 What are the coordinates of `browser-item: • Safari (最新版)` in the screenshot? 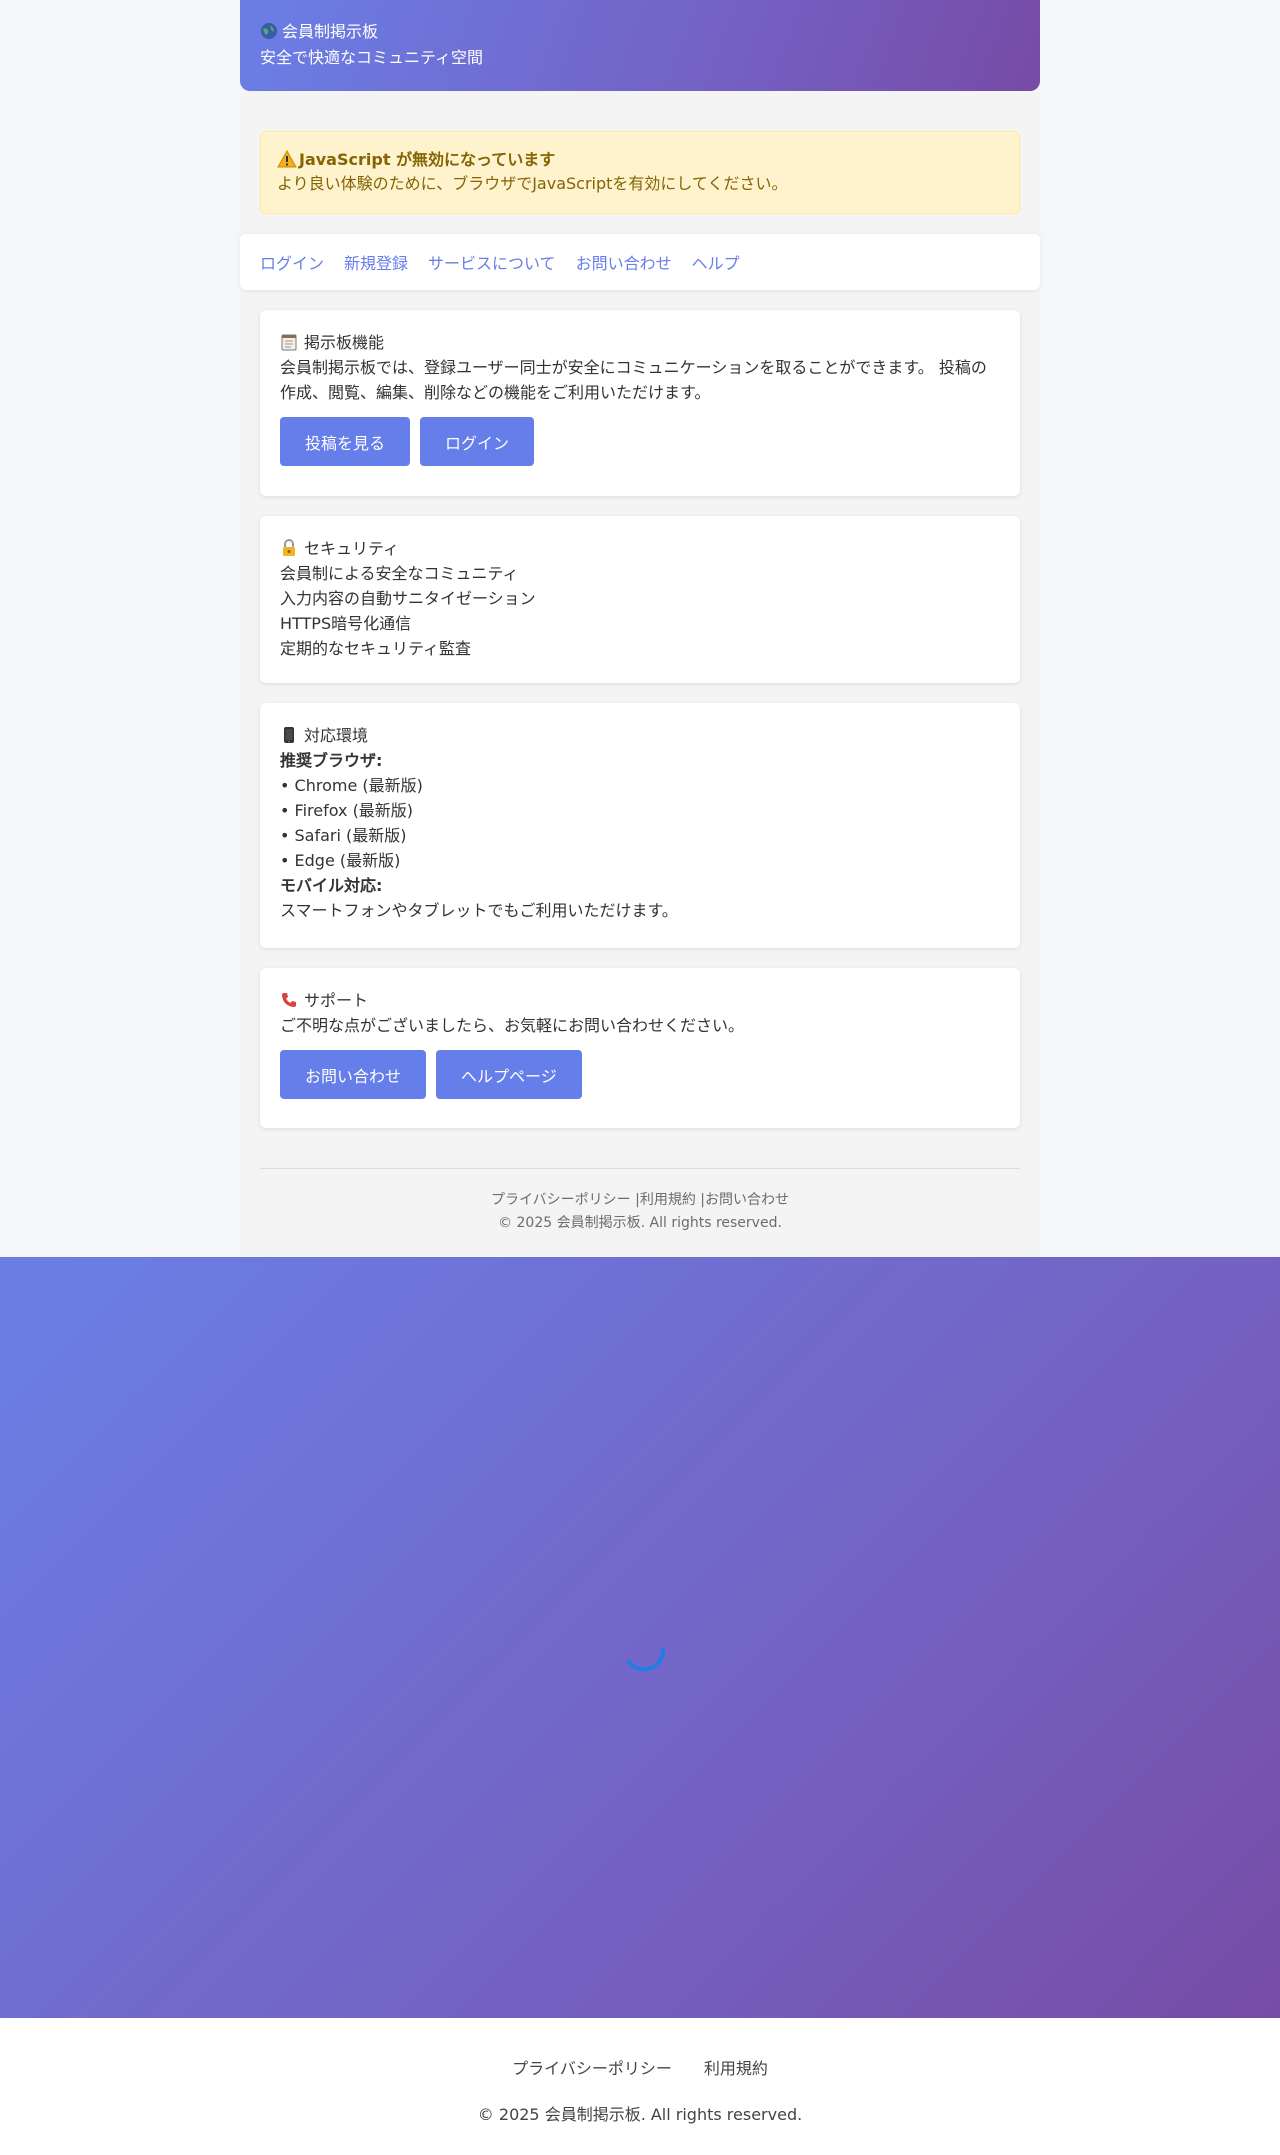 It's located at (343, 835).